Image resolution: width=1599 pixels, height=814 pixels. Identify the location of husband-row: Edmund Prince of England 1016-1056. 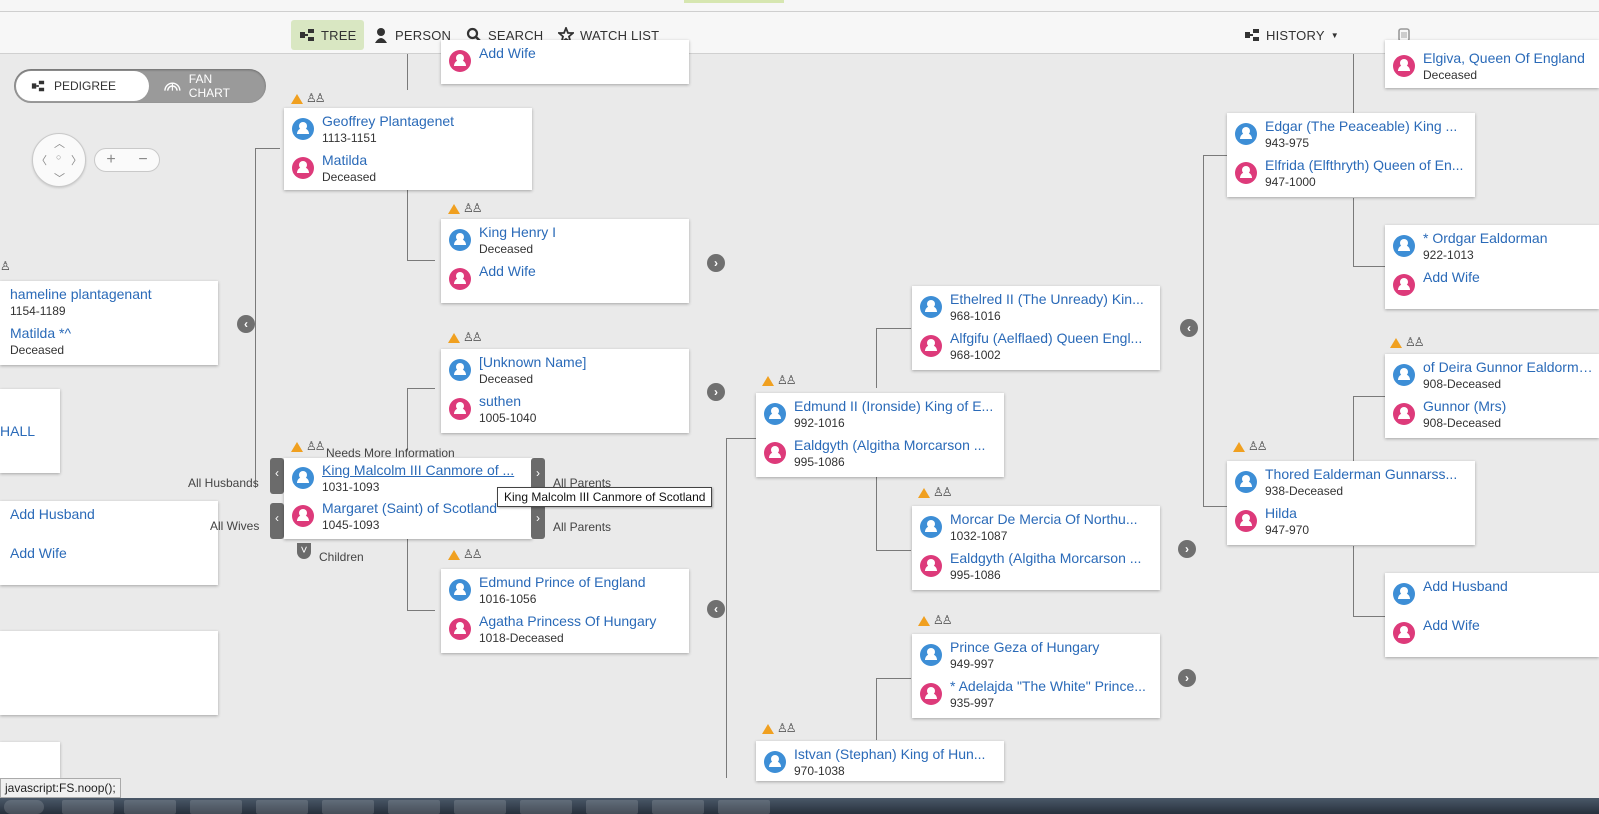
(566, 591).